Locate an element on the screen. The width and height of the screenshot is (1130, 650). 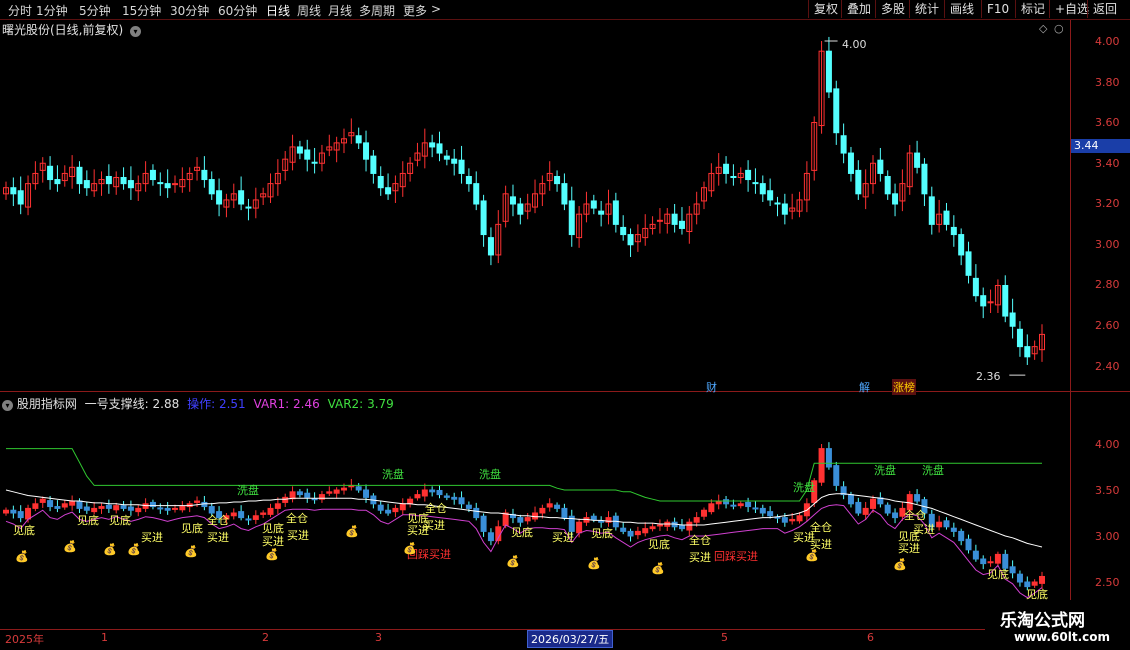
tab-daily: 日线 is located at coordinates (278, 10).